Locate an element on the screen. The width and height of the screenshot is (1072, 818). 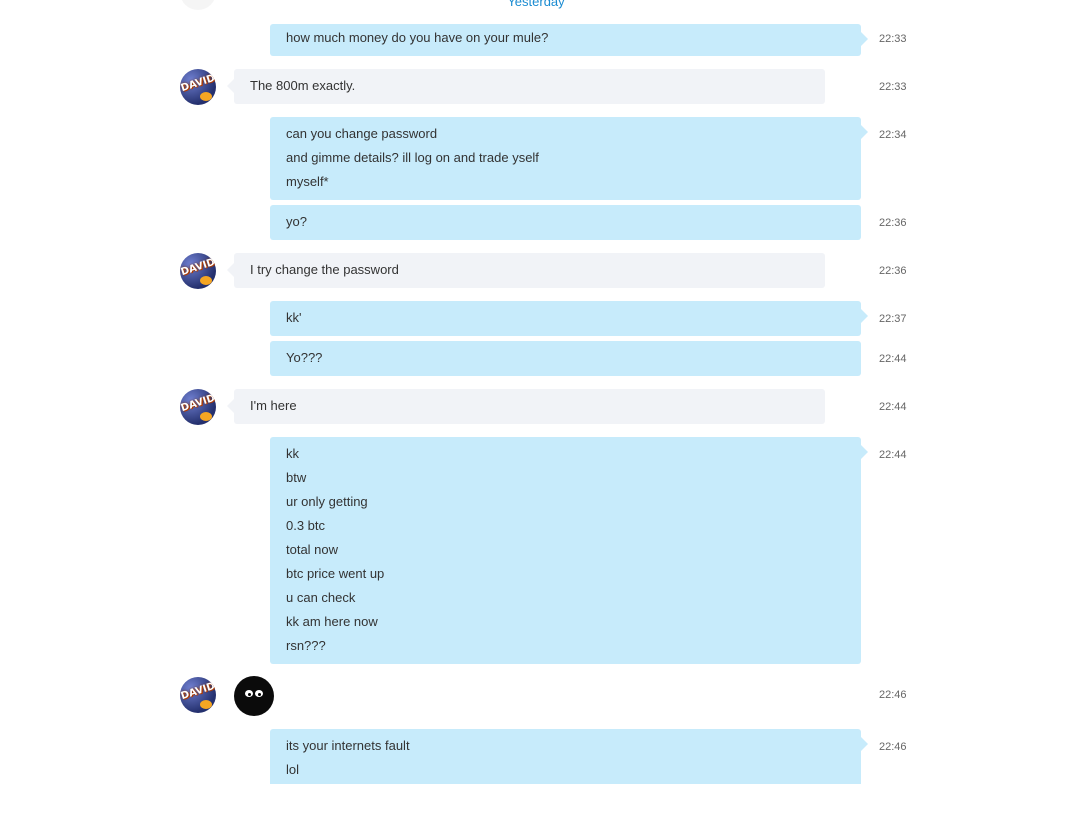
message-text: how much money do you have on your mule? is located at coordinates (417, 37).